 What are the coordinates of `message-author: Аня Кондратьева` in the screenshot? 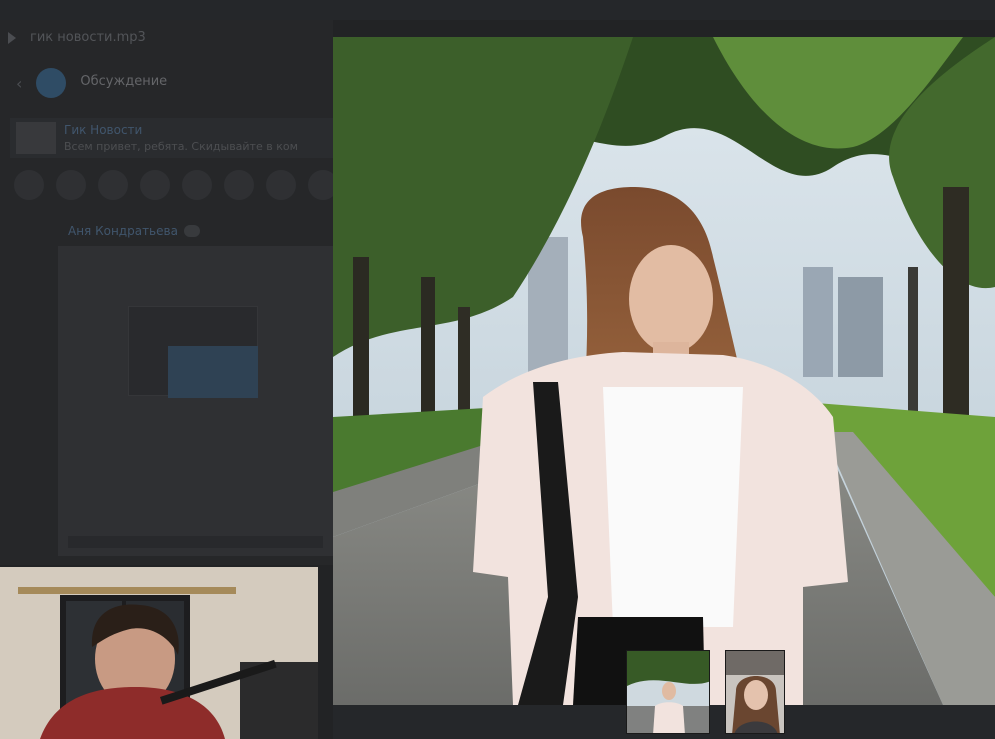 It's located at (134, 231).